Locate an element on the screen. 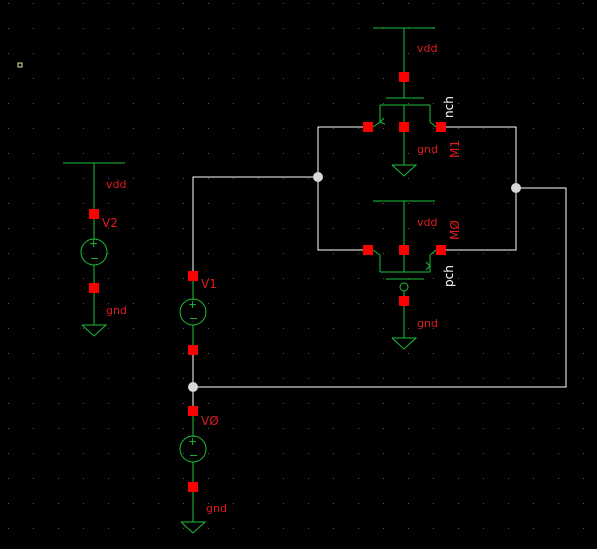  wire-tg-left-rail is located at coordinates (342, 188).